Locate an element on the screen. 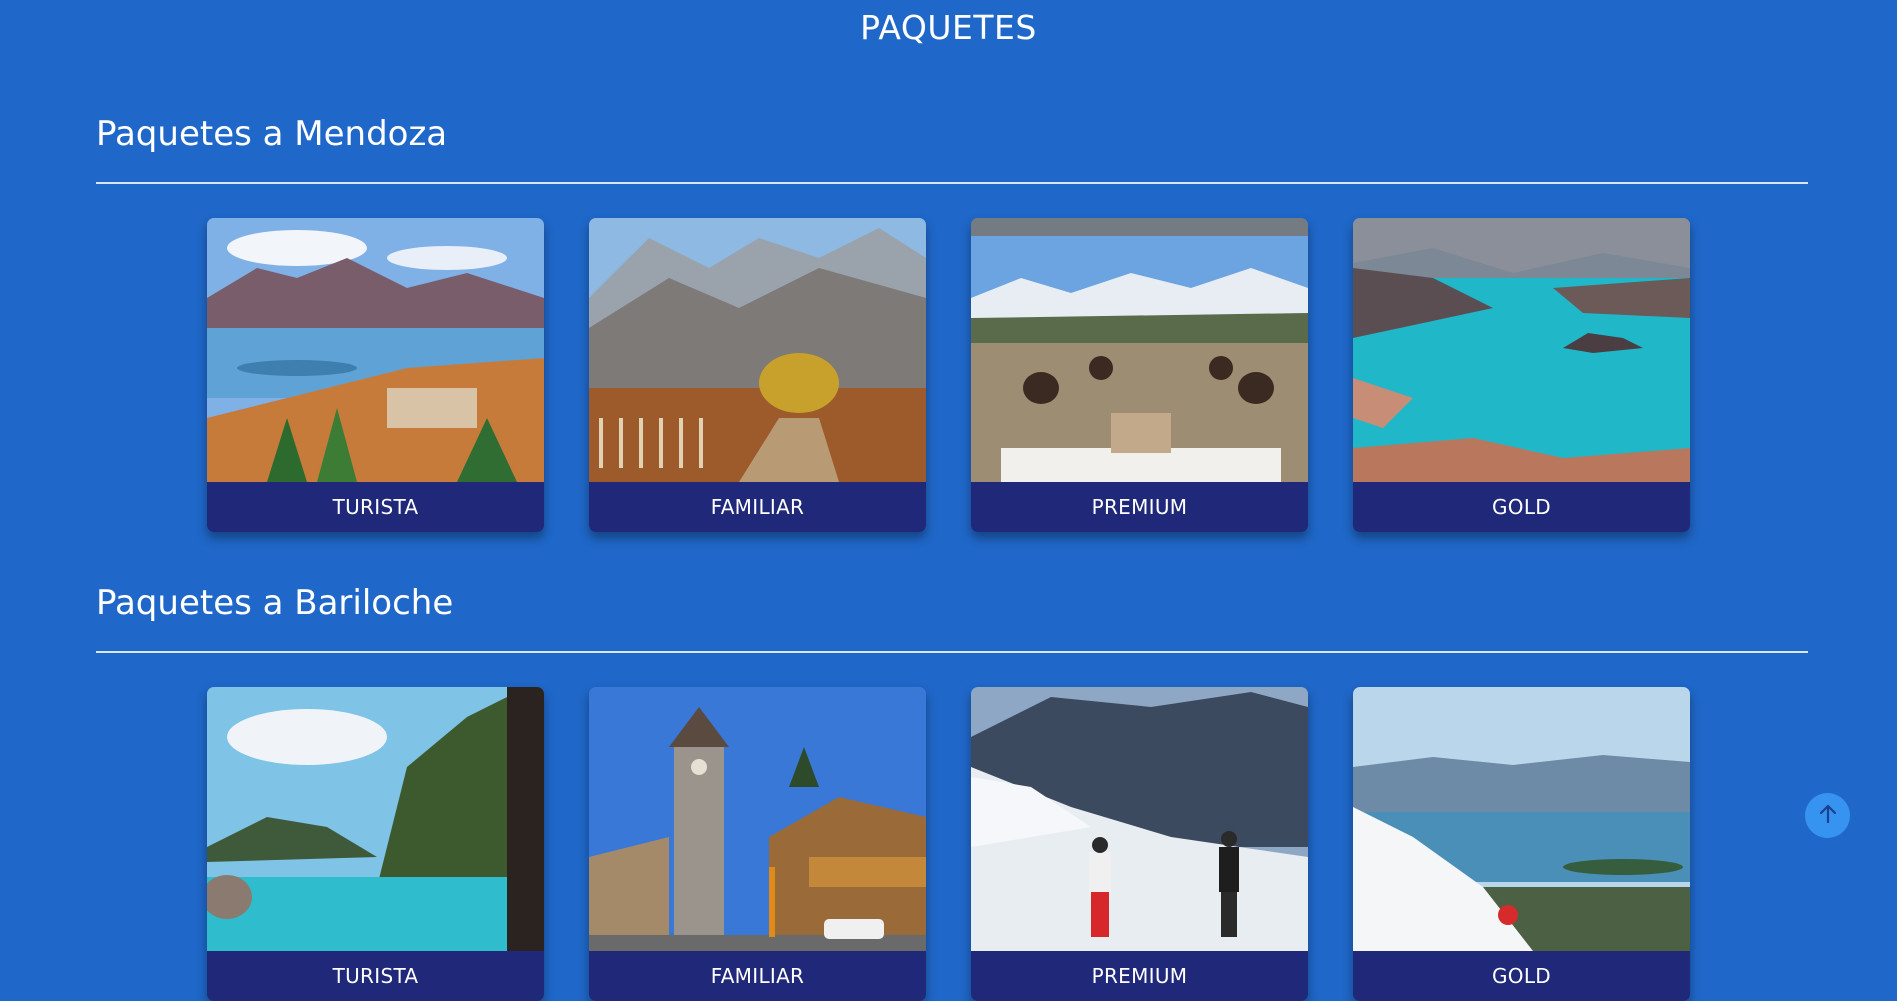 This screenshot has height=1001, width=1897. card-image-mendoza-gold is located at coordinates (1521, 350).